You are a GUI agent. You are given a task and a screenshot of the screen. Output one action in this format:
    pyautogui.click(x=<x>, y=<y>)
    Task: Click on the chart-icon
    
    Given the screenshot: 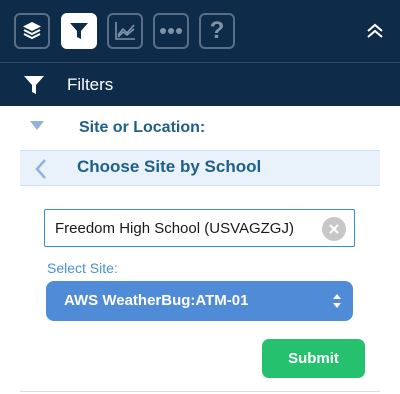 What is the action you would take?
    pyautogui.click(x=125, y=31)
    